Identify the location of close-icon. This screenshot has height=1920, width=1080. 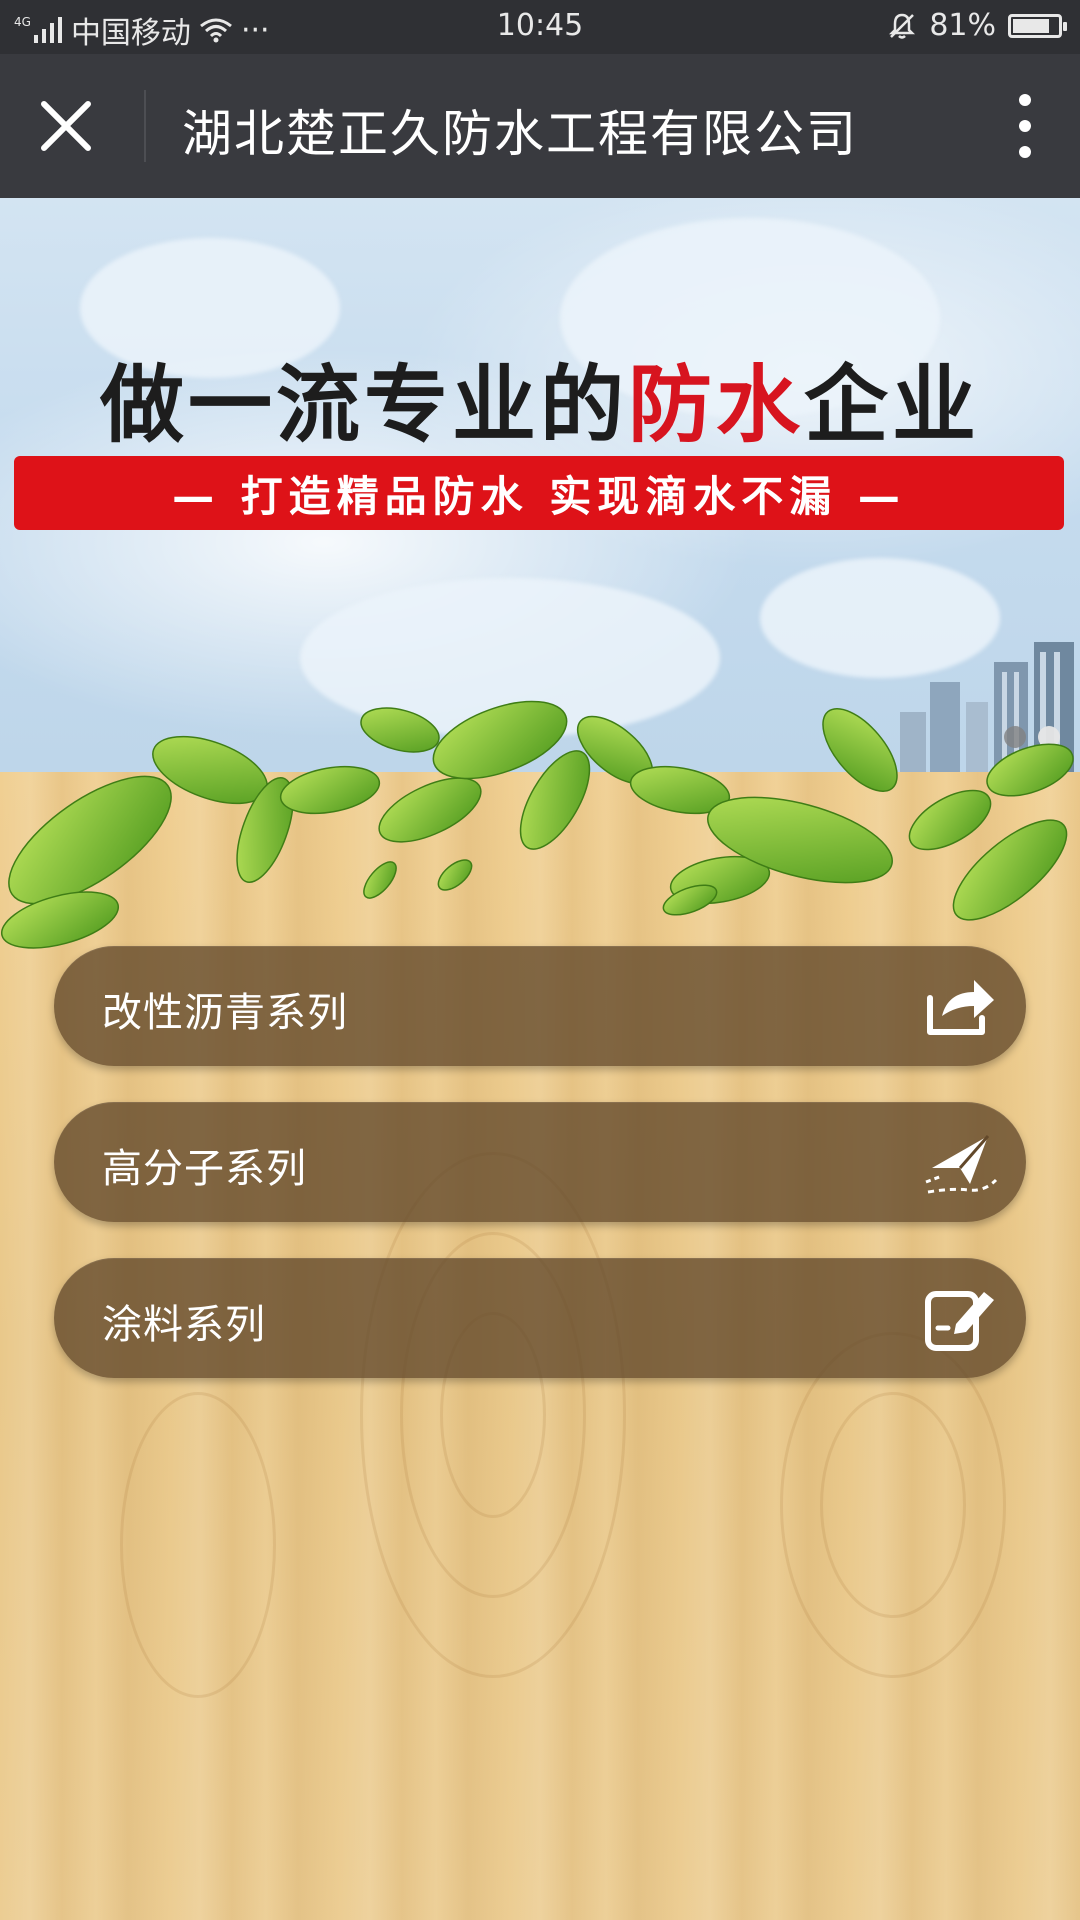
(66, 126).